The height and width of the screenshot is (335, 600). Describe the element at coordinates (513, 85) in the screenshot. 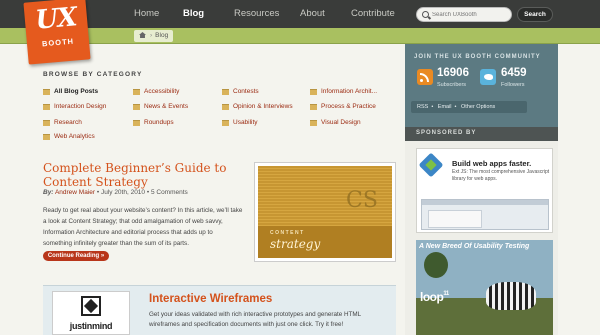

I see `follower-label: Followers` at that location.